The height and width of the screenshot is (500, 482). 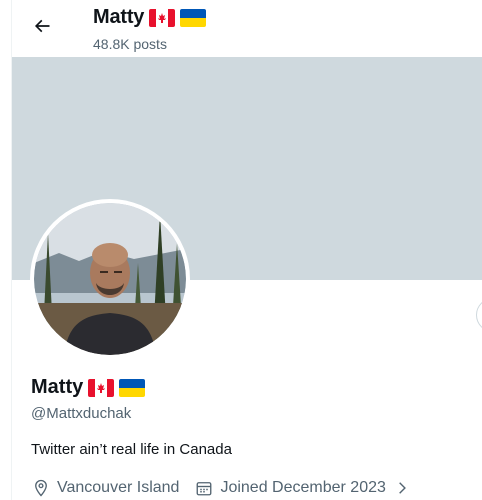 I want to click on more-options-button, so click(x=479, y=315).